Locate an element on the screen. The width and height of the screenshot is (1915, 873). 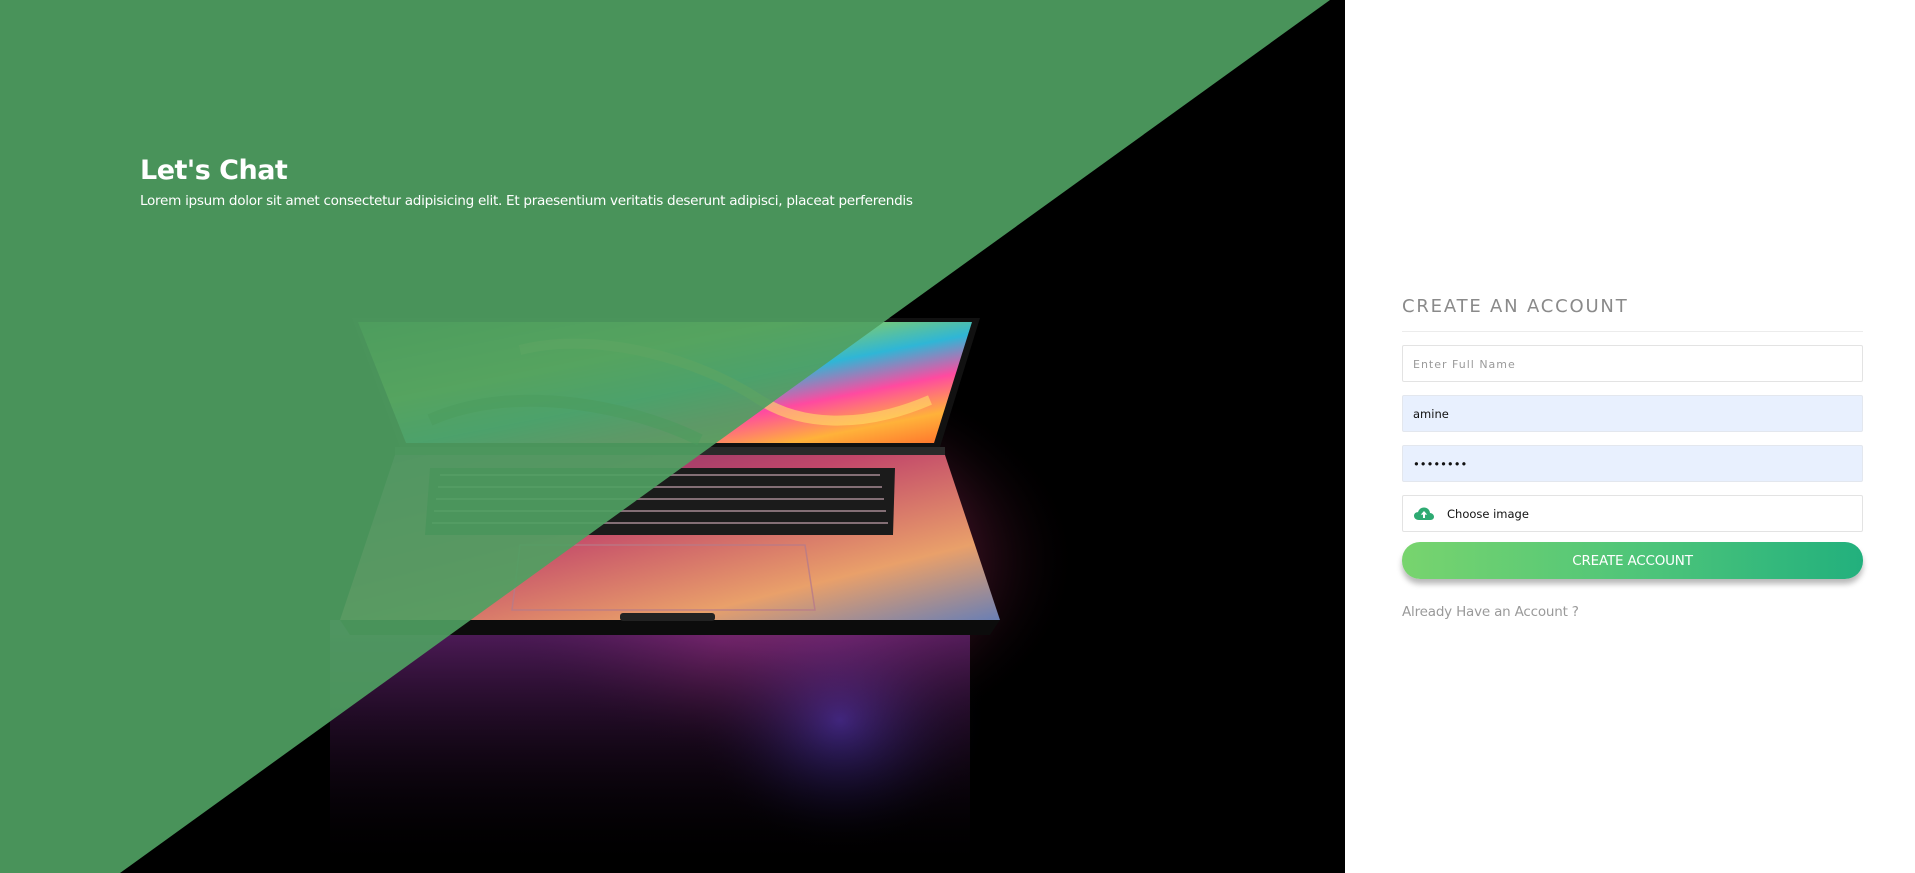
username-field is located at coordinates (1632, 413).